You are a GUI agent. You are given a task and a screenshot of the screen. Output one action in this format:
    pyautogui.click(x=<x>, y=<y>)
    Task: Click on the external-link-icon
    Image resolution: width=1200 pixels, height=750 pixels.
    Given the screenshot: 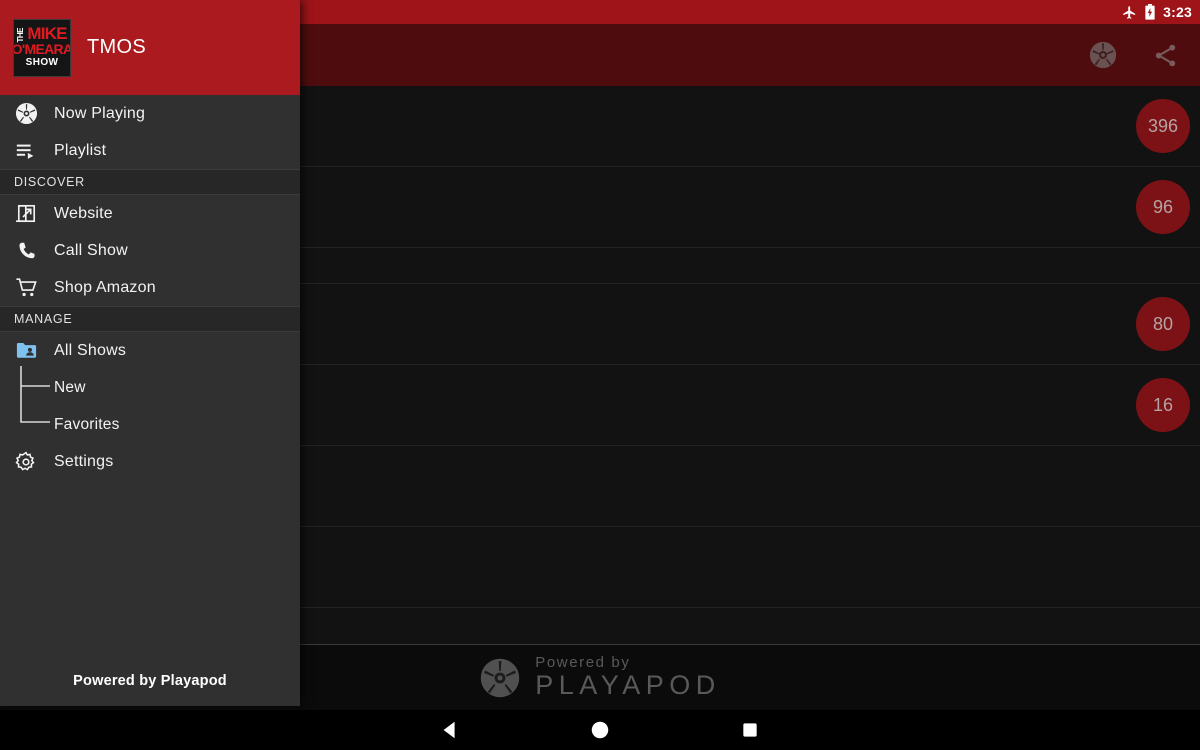 What is the action you would take?
    pyautogui.click(x=26, y=214)
    